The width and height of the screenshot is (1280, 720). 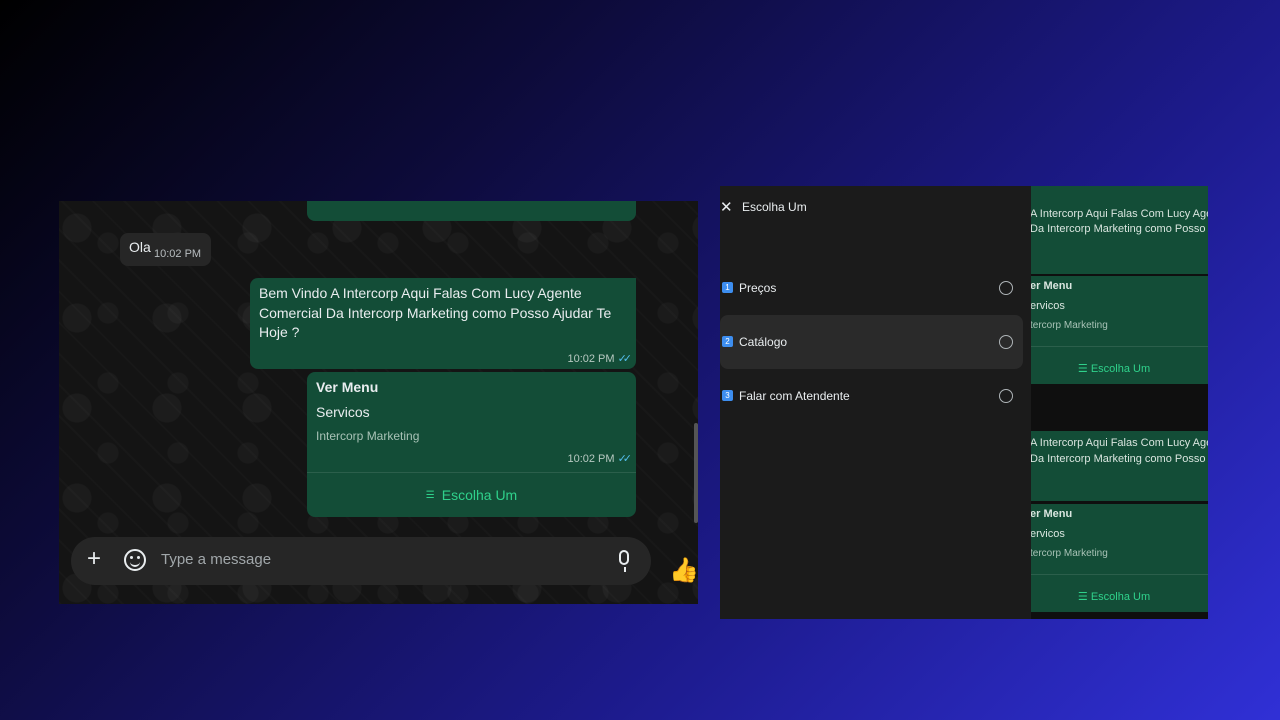 I want to click on message-composer: + Type a message, so click(x=361, y=561).